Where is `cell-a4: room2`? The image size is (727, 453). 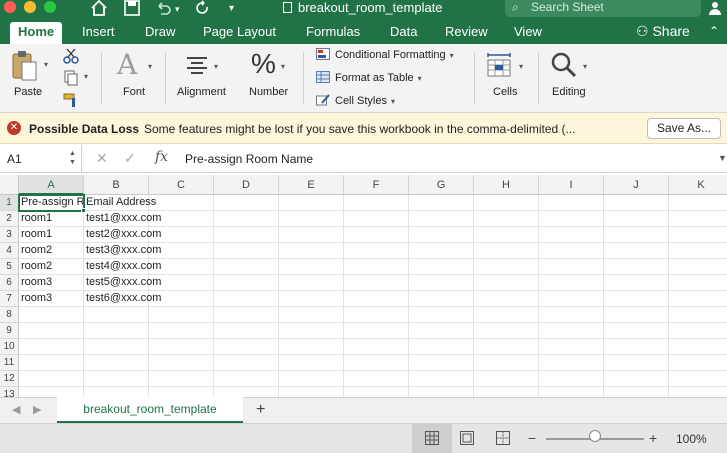 cell-a4: room2 is located at coordinates (51, 251).